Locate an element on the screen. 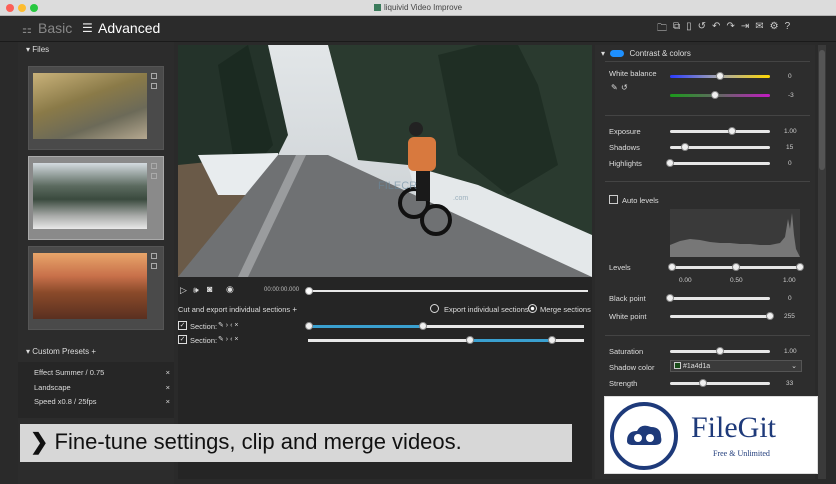 The height and width of the screenshot is (484, 836). exposure-label: Exposure is located at coordinates (625, 131).